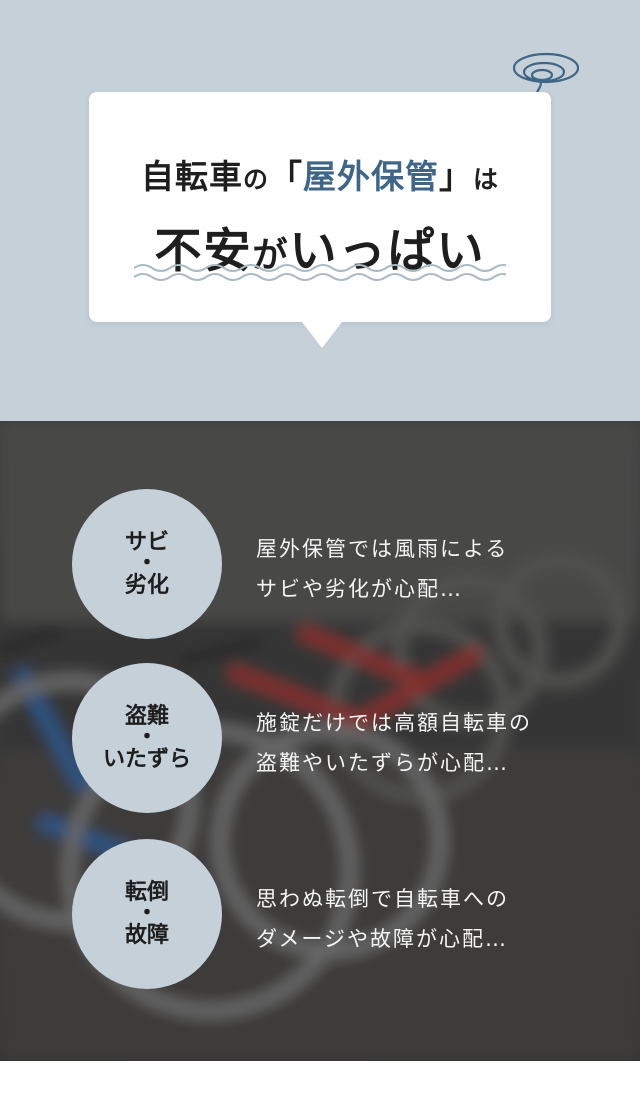 The image size is (640, 1117). I want to click on bottom-spacer, so click(320, 1089).